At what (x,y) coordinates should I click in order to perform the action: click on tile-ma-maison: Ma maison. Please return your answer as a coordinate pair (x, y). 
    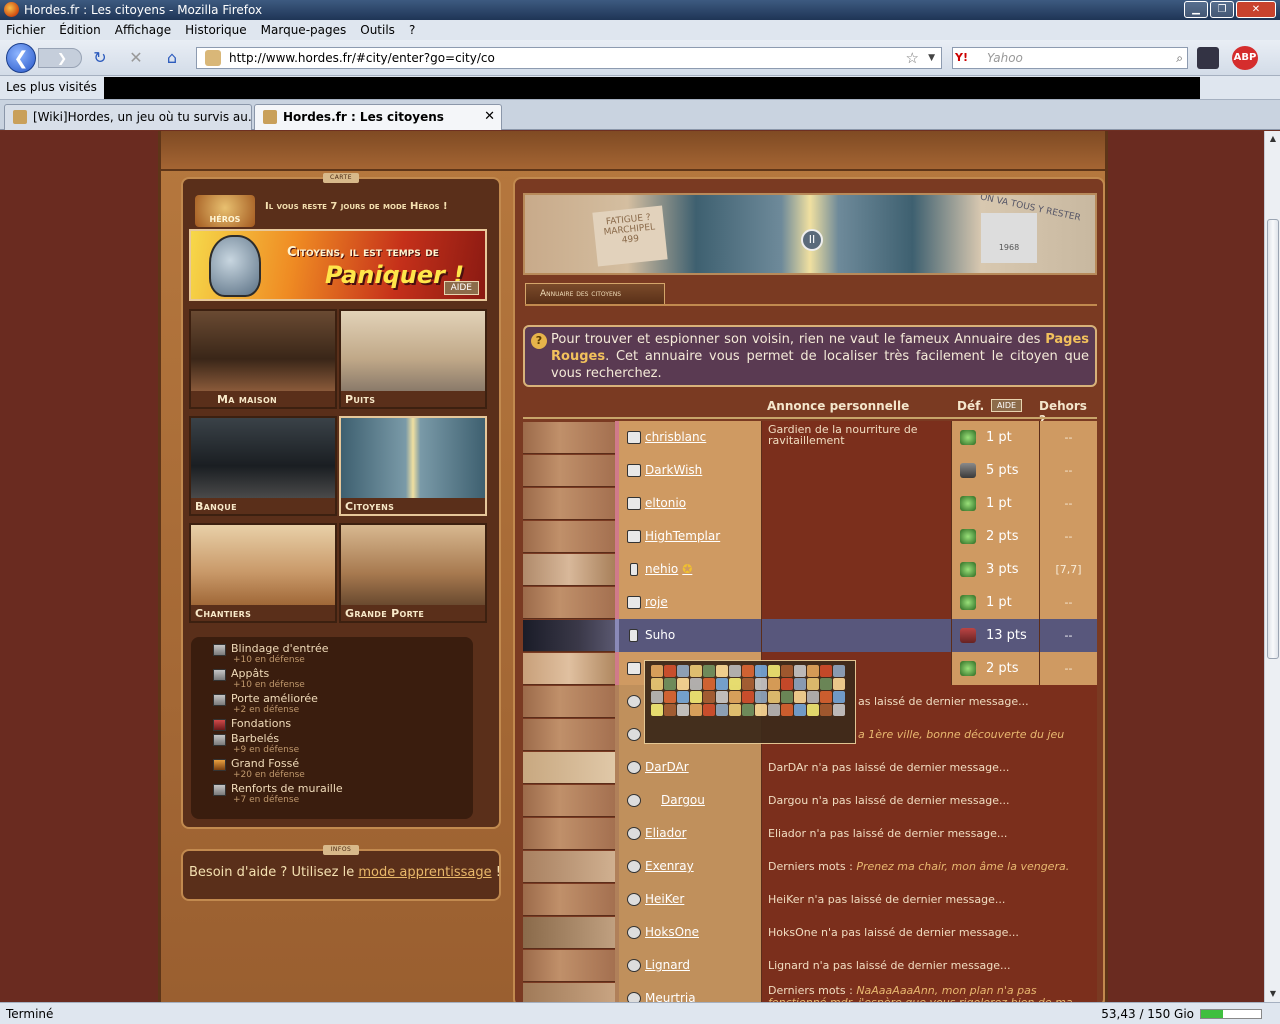
    Looking at the image, I should click on (263, 359).